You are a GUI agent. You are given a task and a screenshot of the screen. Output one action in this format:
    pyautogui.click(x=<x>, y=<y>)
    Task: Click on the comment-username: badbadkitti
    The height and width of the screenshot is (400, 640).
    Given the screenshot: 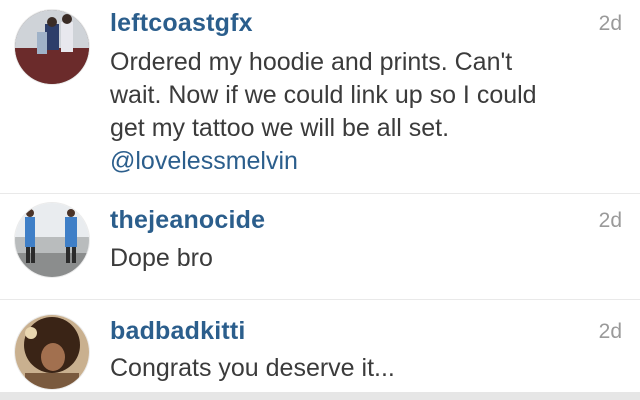 What is the action you would take?
    pyautogui.click(x=178, y=331)
    